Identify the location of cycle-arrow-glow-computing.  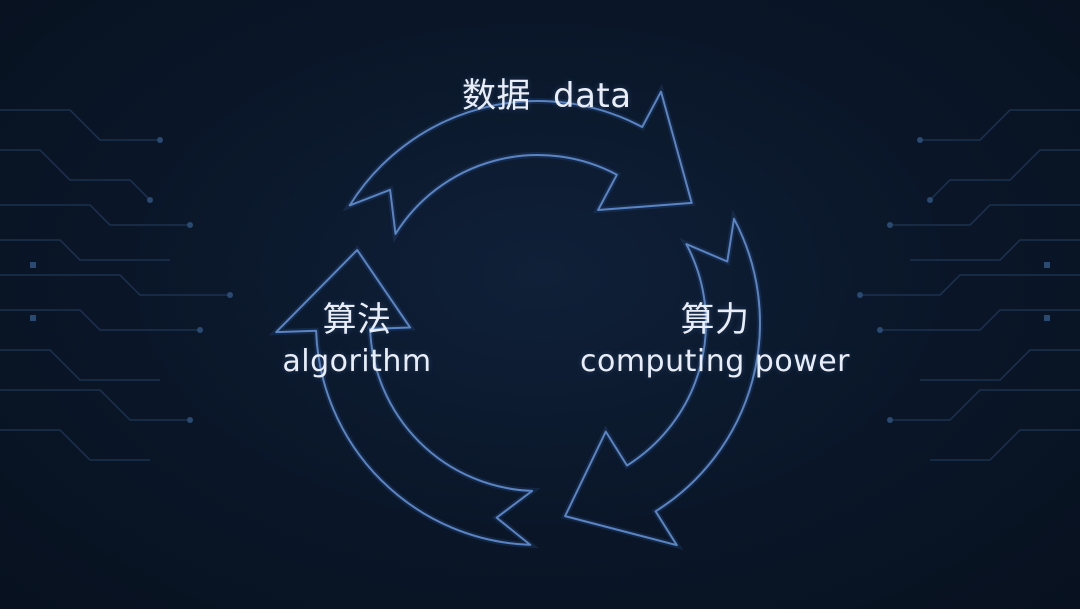
(661, 380).